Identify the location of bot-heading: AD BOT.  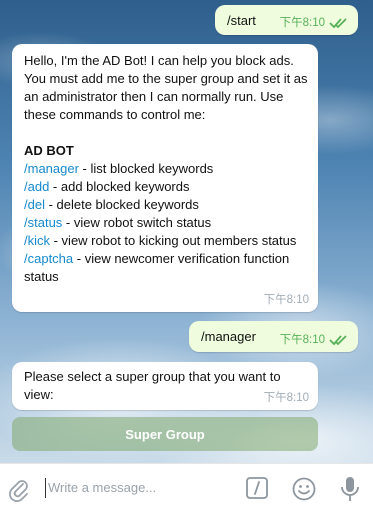
(49, 150).